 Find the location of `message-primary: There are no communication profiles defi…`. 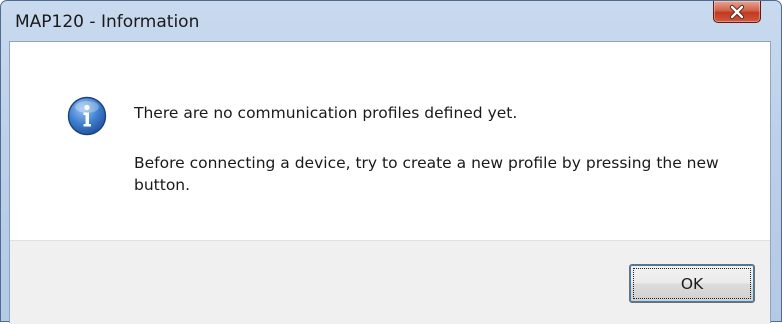

message-primary: There are no communication profiles defi… is located at coordinates (326, 113).